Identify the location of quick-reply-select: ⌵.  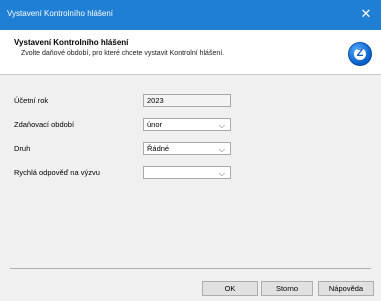
(187, 172).